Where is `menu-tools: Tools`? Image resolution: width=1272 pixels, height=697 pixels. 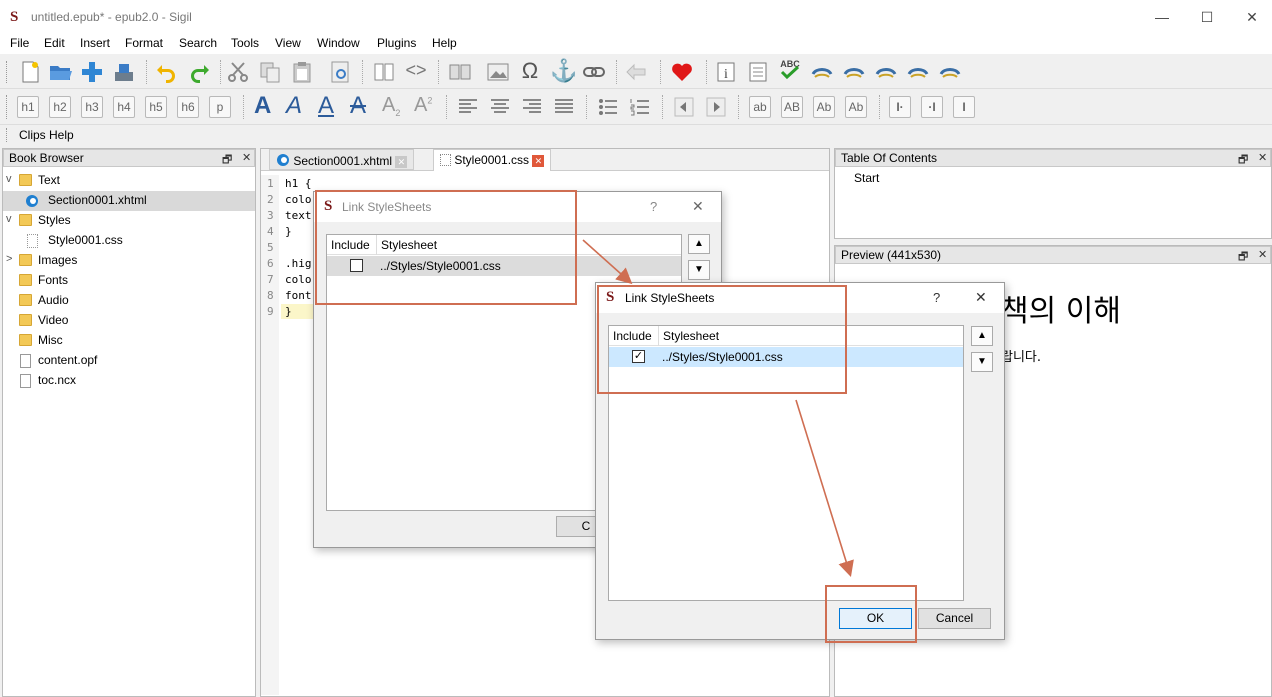 menu-tools: Tools is located at coordinates (245, 43).